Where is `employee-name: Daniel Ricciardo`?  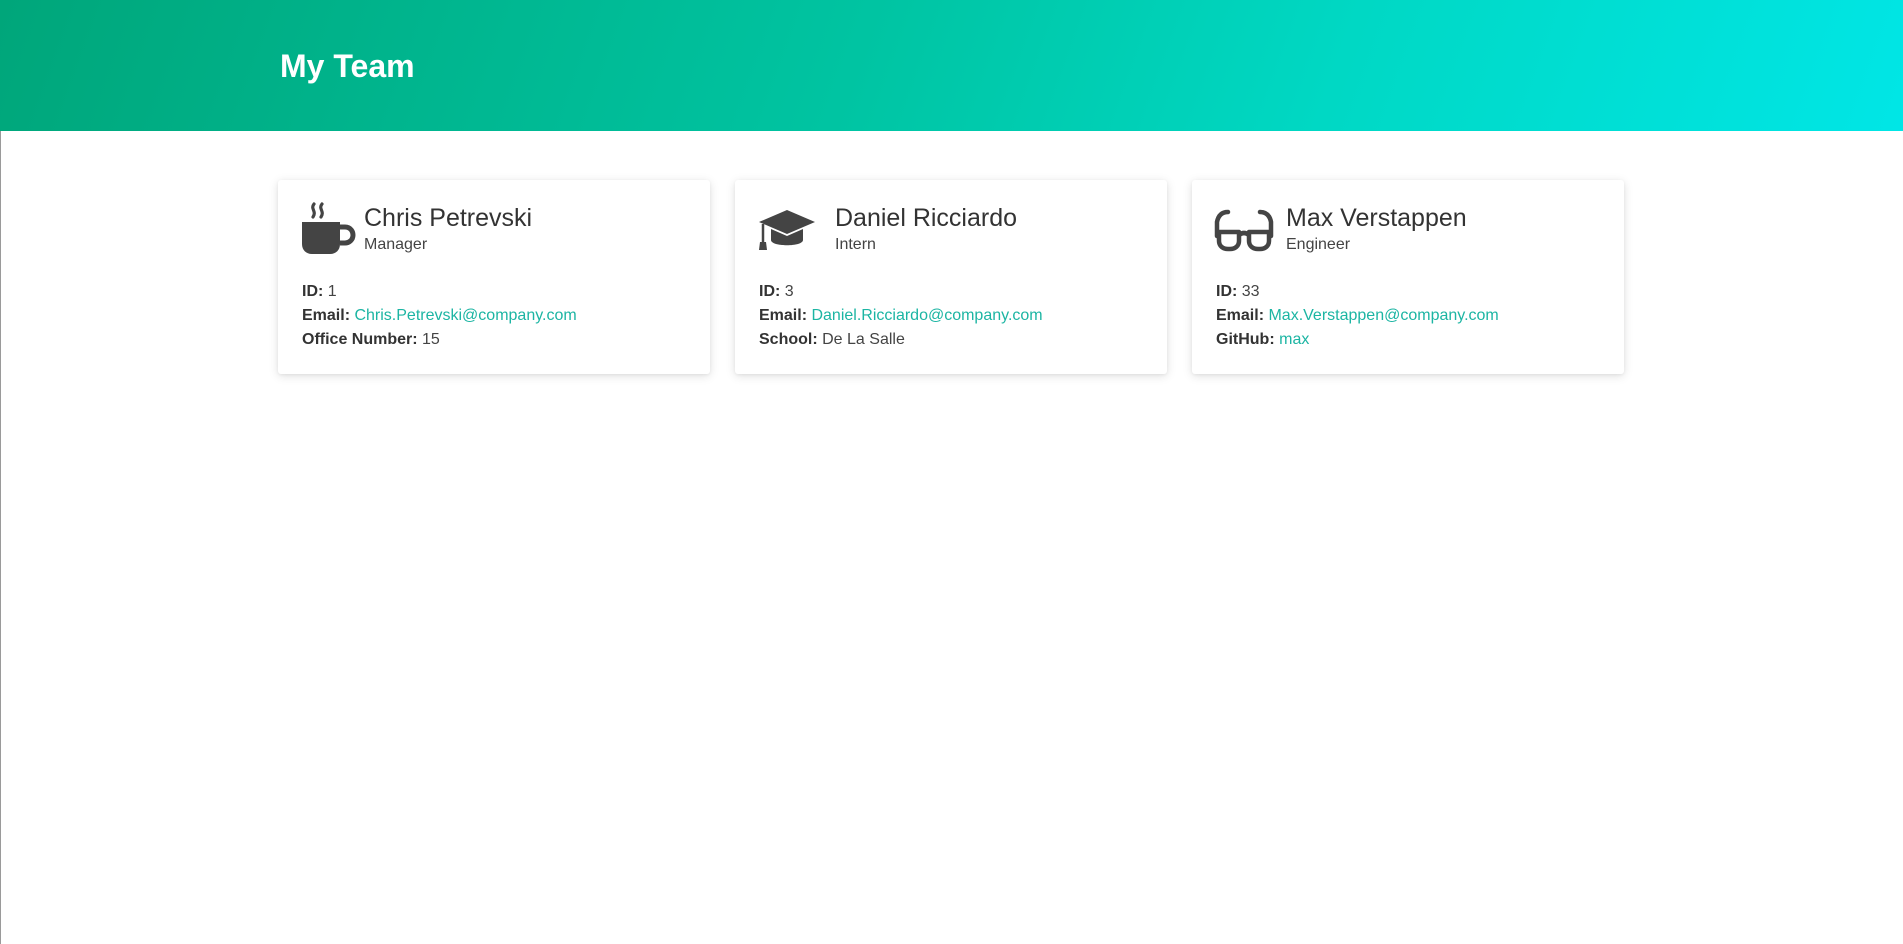 employee-name: Daniel Ricciardo is located at coordinates (926, 218).